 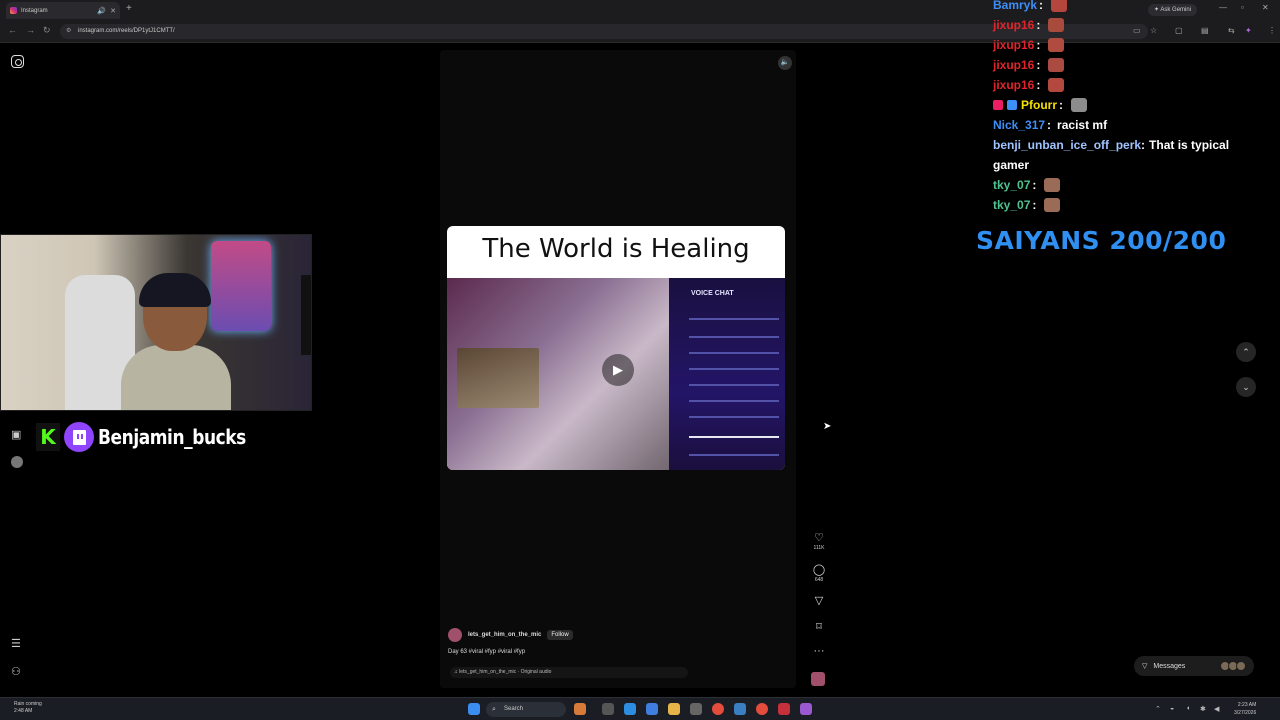 I want to click on next-reel-chevron-down-icon: ⌄, so click(x=1246, y=387).